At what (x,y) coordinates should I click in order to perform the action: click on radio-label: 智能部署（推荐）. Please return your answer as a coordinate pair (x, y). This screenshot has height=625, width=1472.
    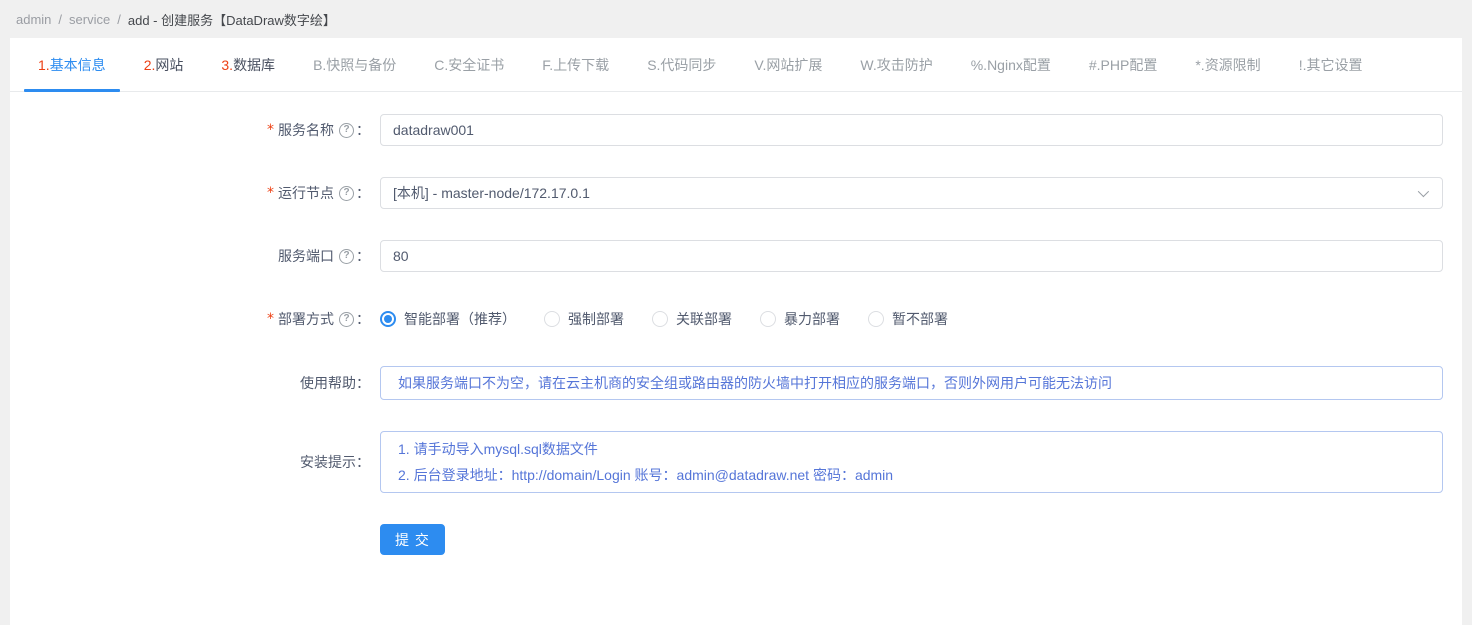
    Looking at the image, I should click on (460, 319).